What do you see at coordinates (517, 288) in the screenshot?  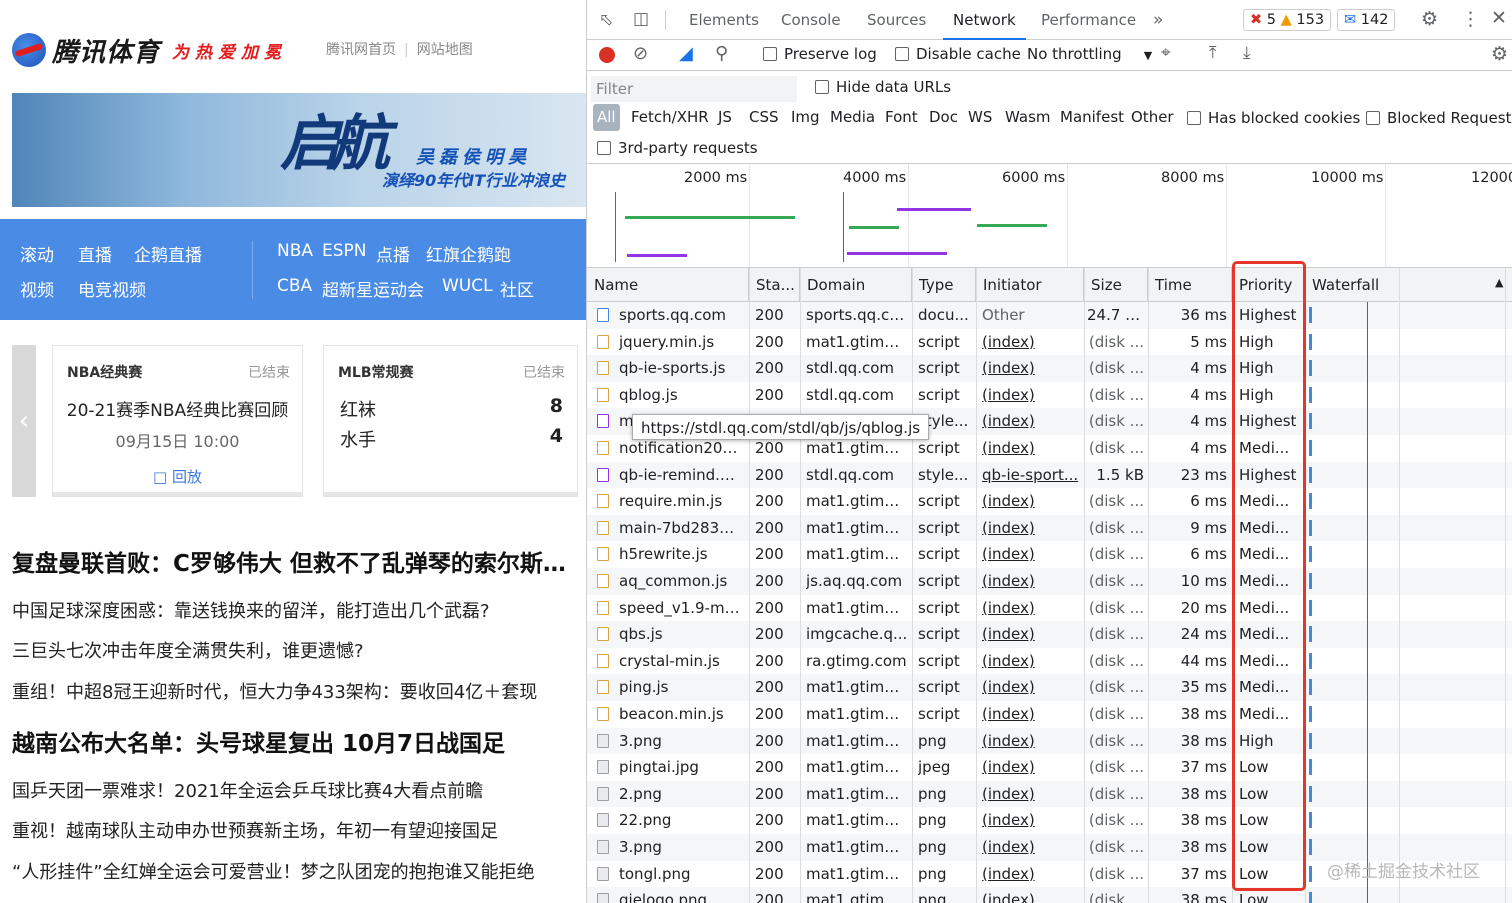 I see `nav-item: 社区` at bounding box center [517, 288].